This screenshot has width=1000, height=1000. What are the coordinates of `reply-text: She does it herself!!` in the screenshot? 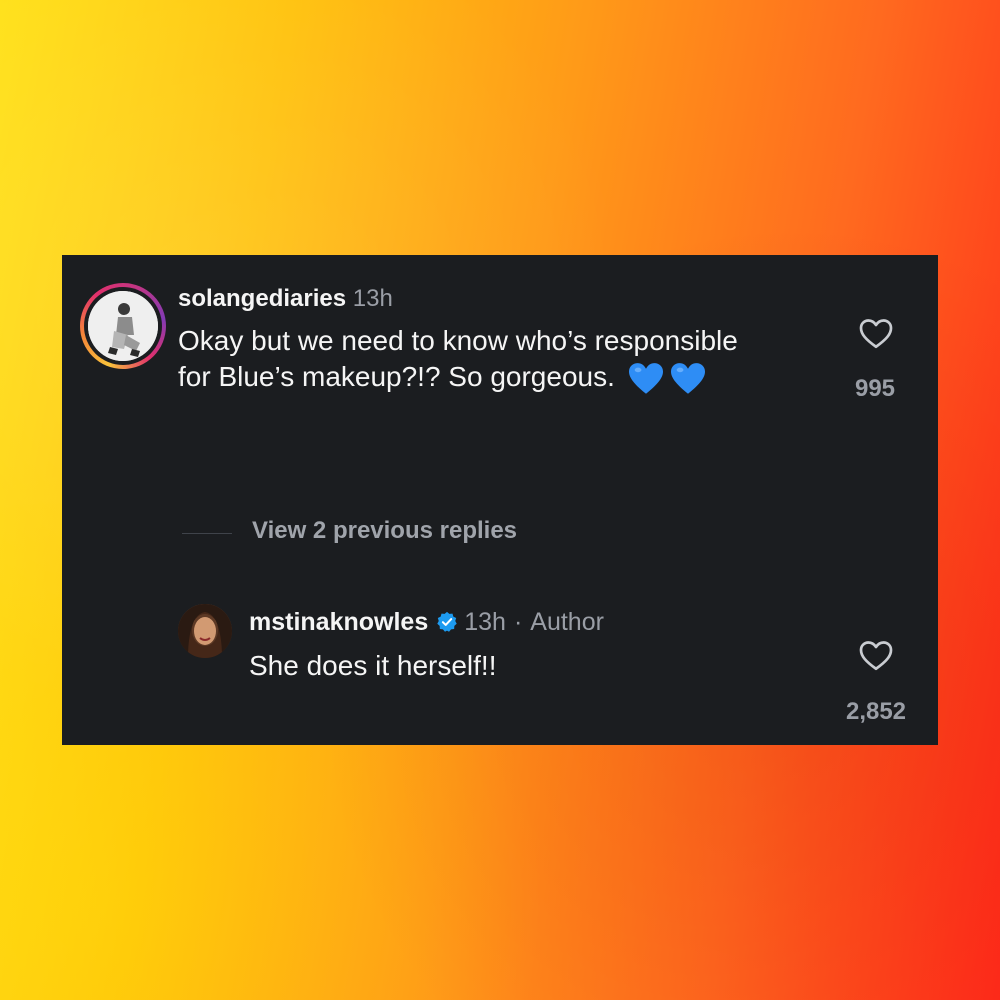 It's located at (373, 665).